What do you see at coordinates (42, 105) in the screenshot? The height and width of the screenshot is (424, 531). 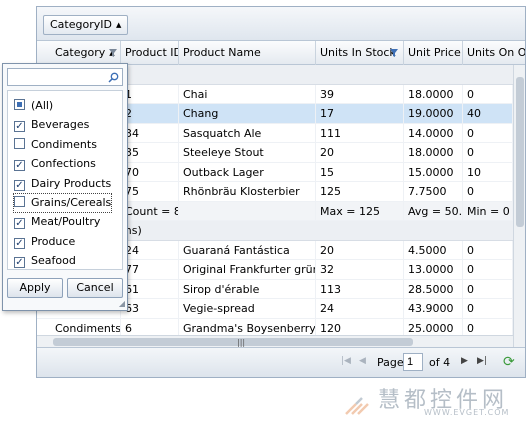 I see `filter-option-label: (All)` at bounding box center [42, 105].